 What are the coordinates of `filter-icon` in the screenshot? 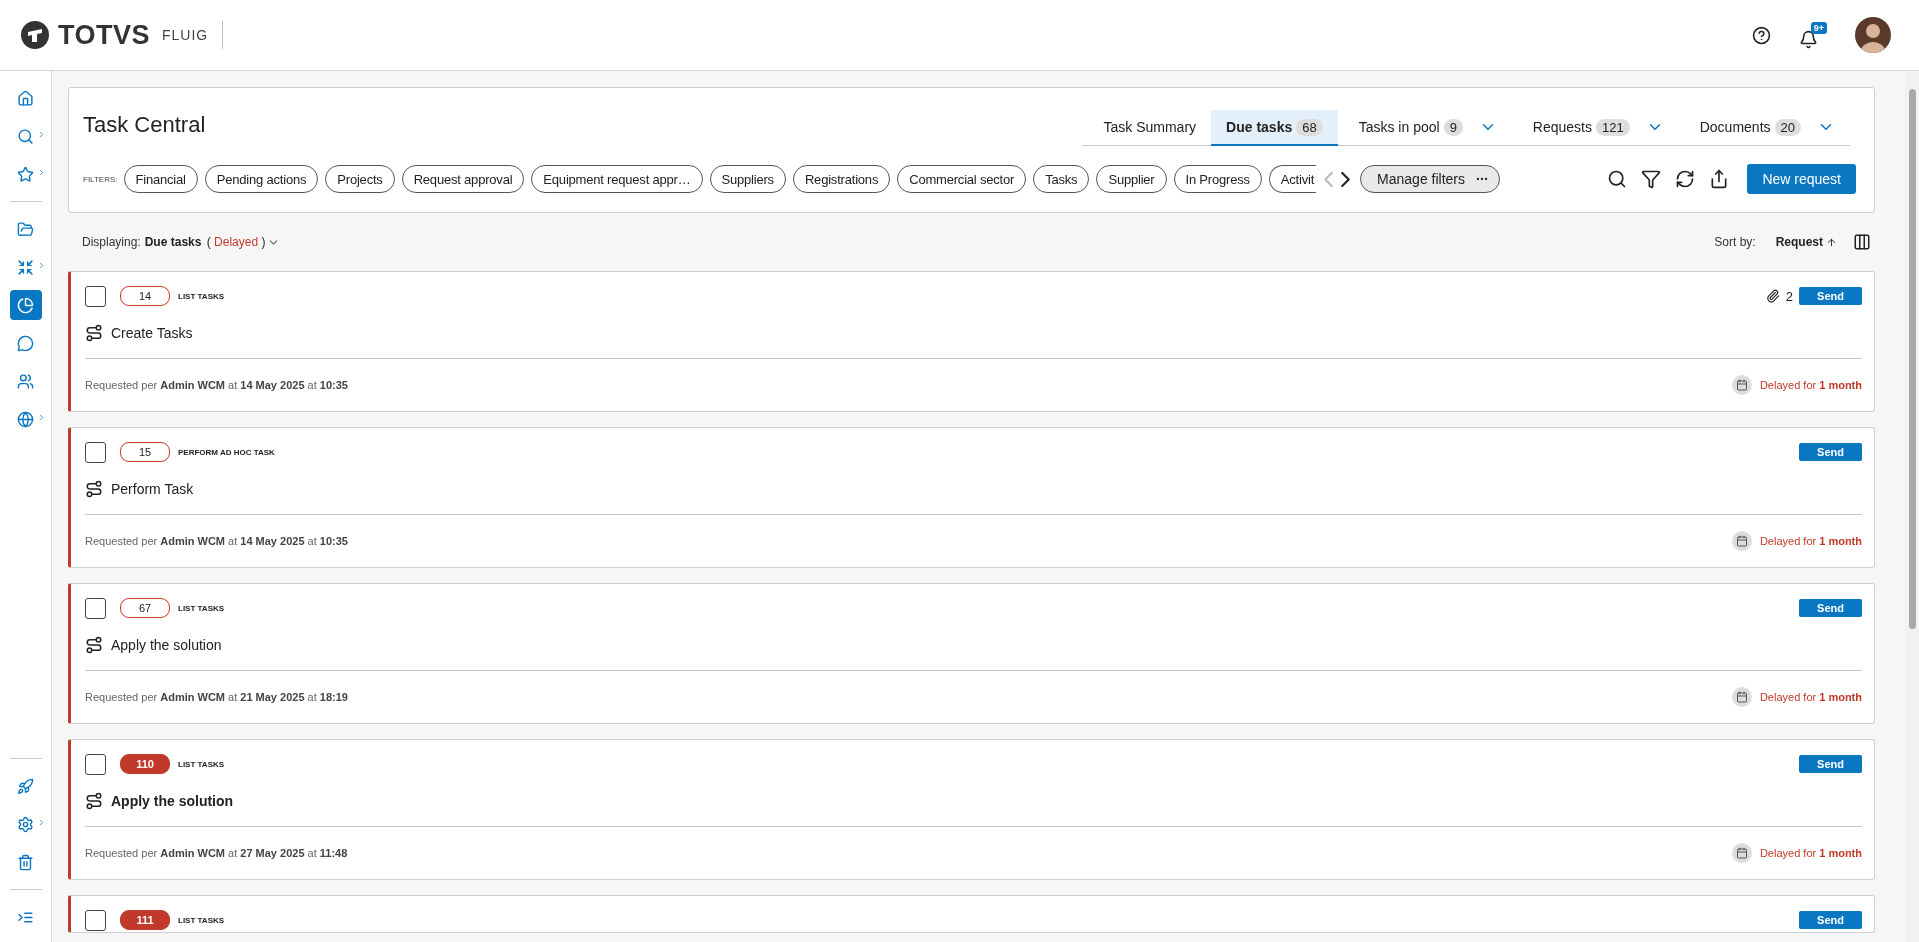 It's located at (1651, 179).